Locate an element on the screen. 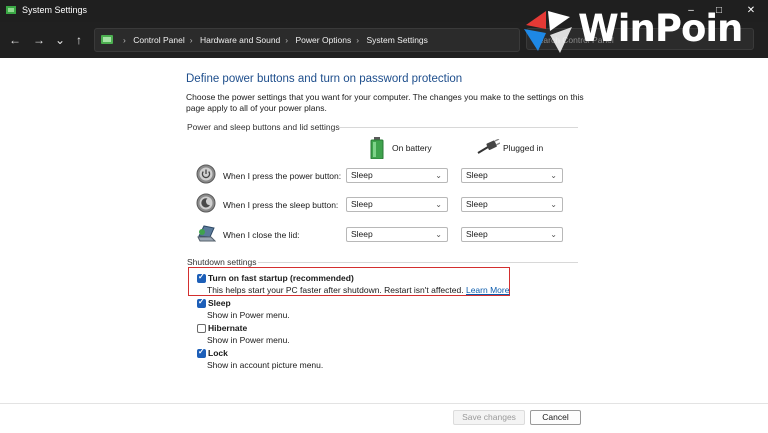 This screenshot has height=433, width=768. power-button-label: When I press the power button: is located at coordinates (282, 176).